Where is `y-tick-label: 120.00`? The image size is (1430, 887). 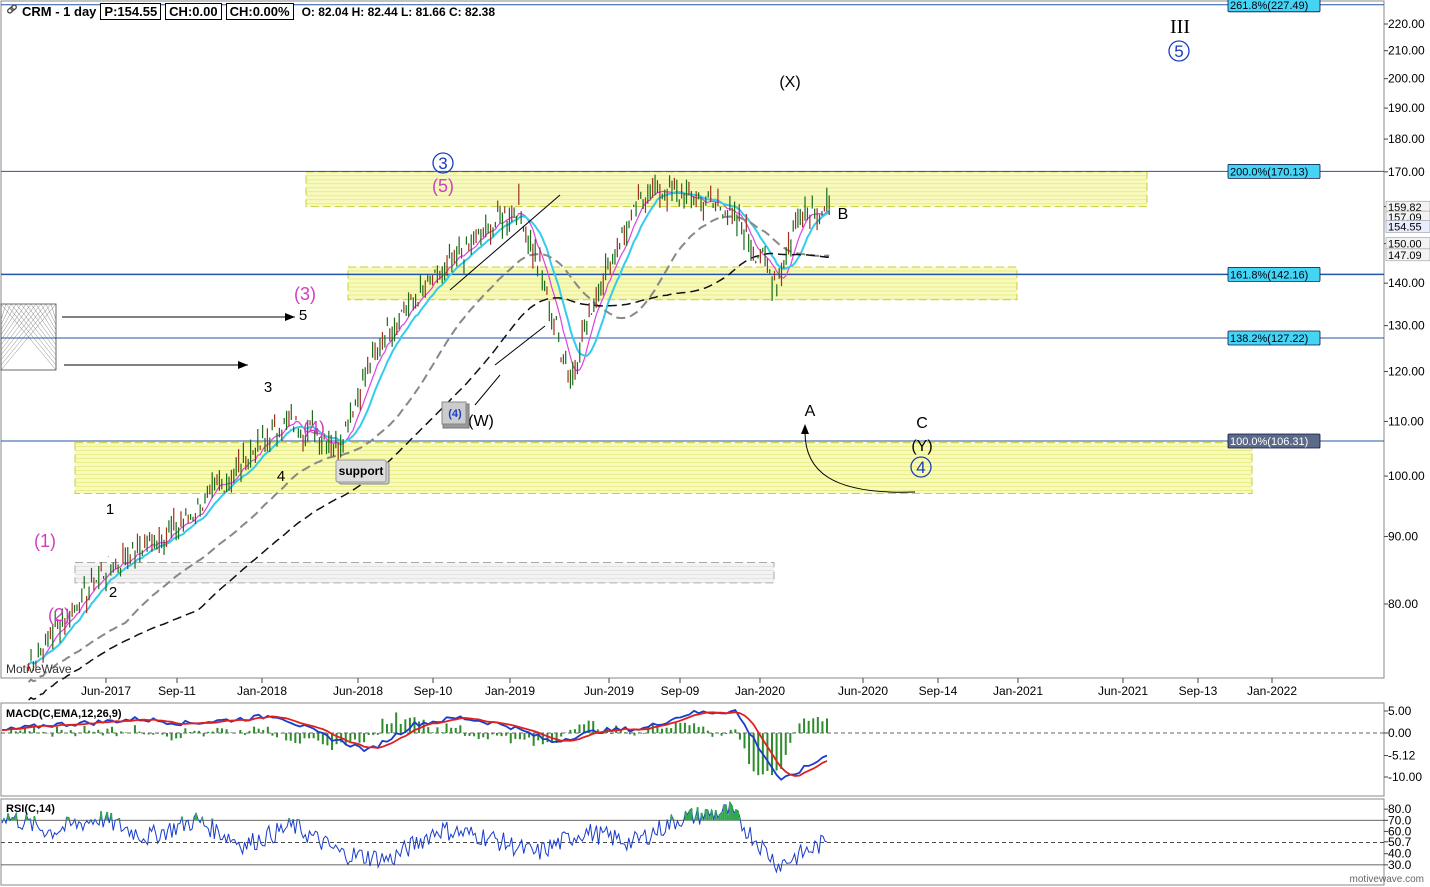 y-tick-label: 120.00 is located at coordinates (1406, 372).